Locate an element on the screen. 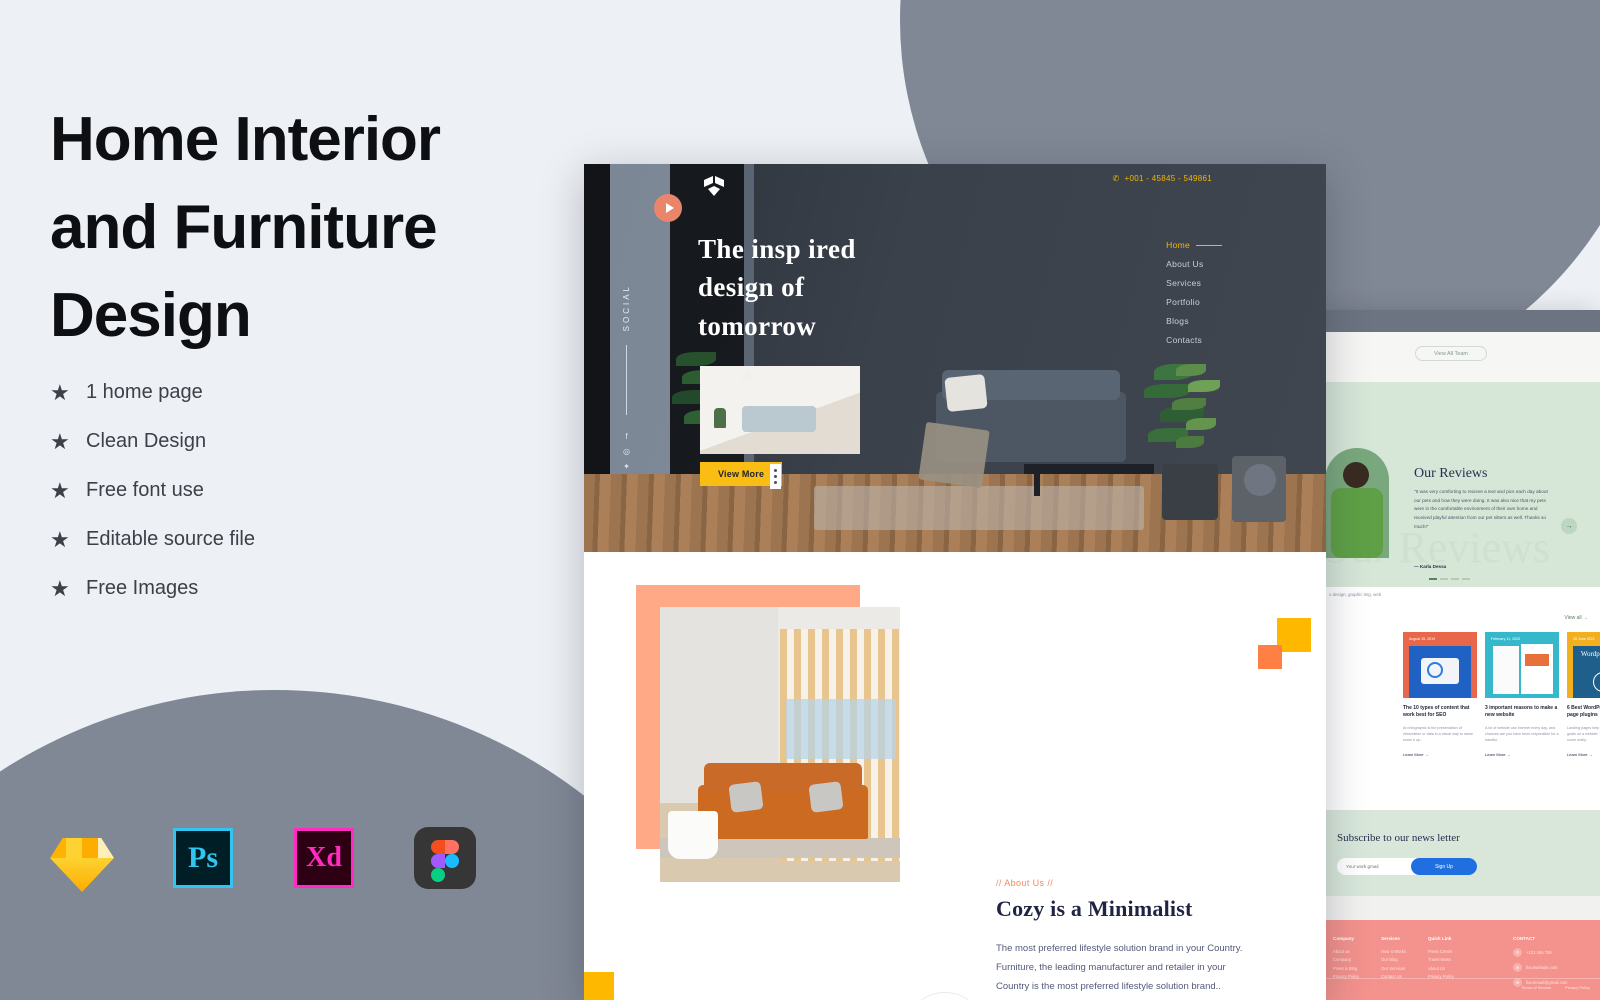  signup-button: Sign Up is located at coordinates (1444, 866).